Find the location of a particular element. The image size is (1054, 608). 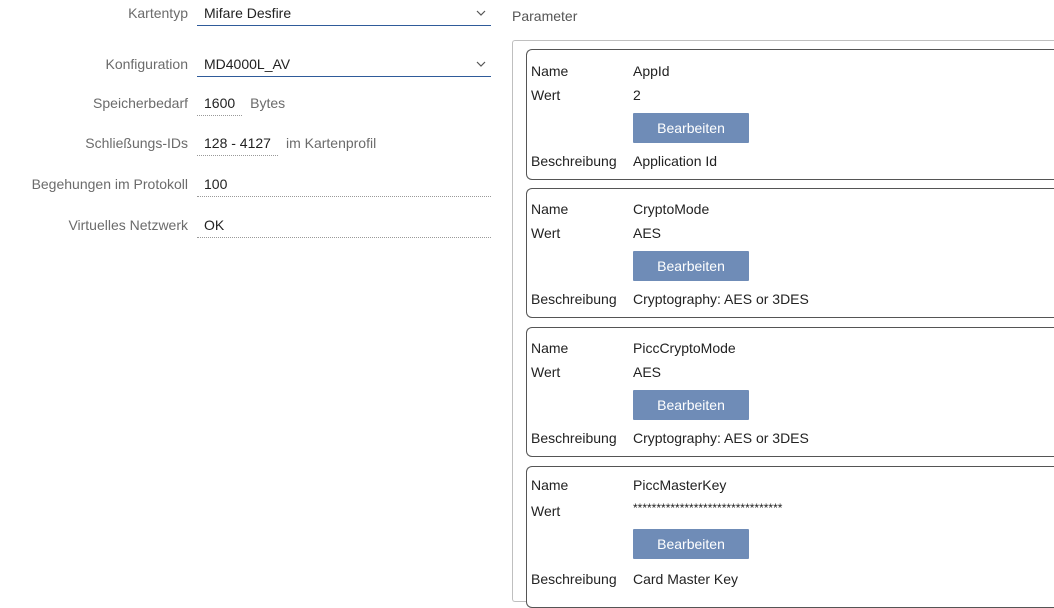

configuration-label: Konfiguration is located at coordinates (146, 64).